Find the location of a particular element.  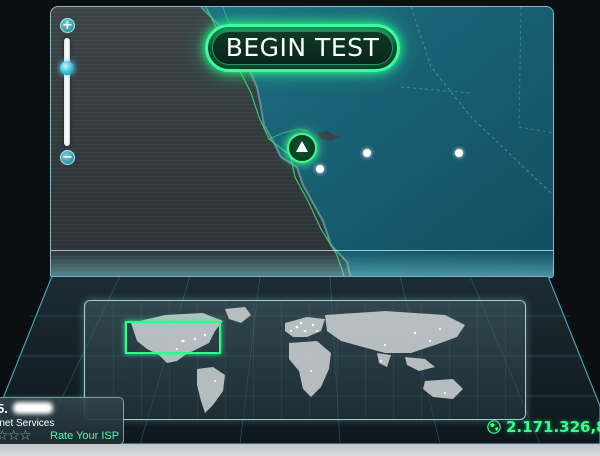

zoom-in-button: + is located at coordinates (67, 25).